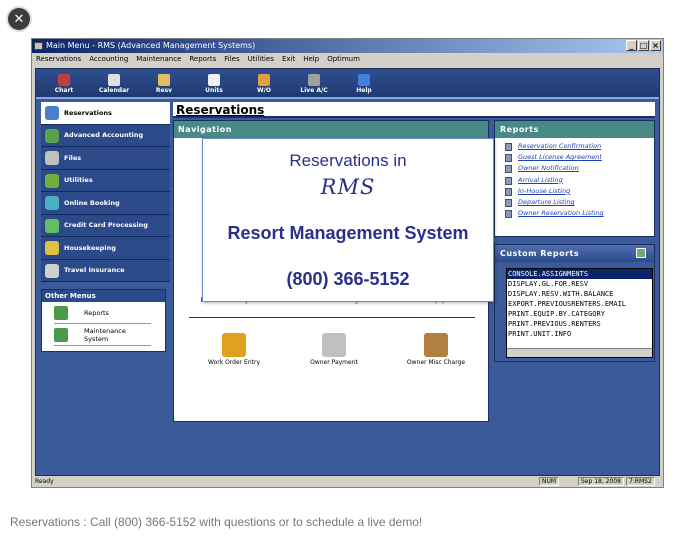  Describe the element at coordinates (92, 202) in the screenshot. I see `sidebar-item-label: Online Booking` at that location.